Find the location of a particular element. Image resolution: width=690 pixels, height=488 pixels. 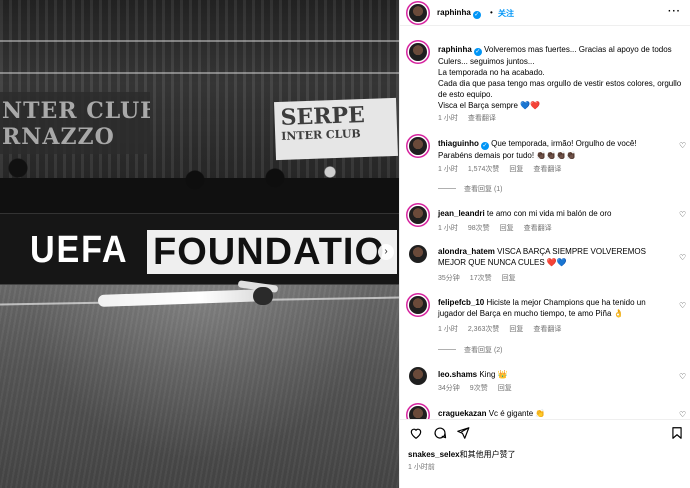

comment-meta: 34分钟 9次赞 回复 is located at coordinates (480, 388).